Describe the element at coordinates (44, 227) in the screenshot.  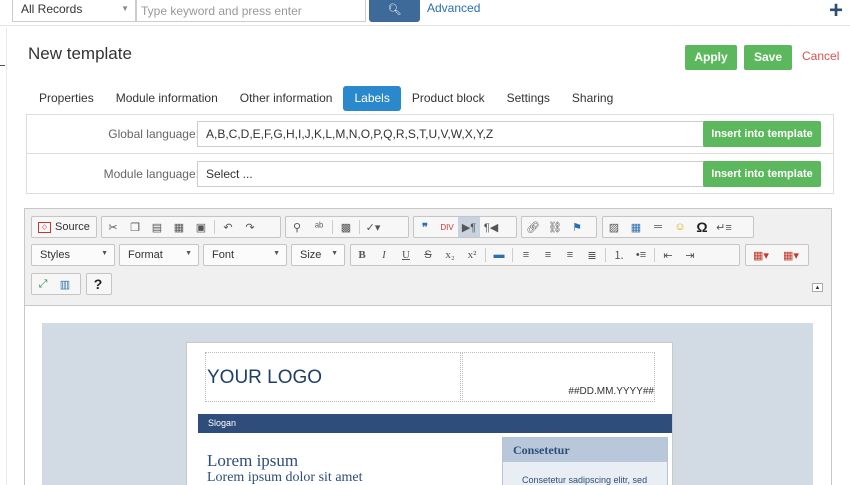
I see `source-icon: ◇` at that location.